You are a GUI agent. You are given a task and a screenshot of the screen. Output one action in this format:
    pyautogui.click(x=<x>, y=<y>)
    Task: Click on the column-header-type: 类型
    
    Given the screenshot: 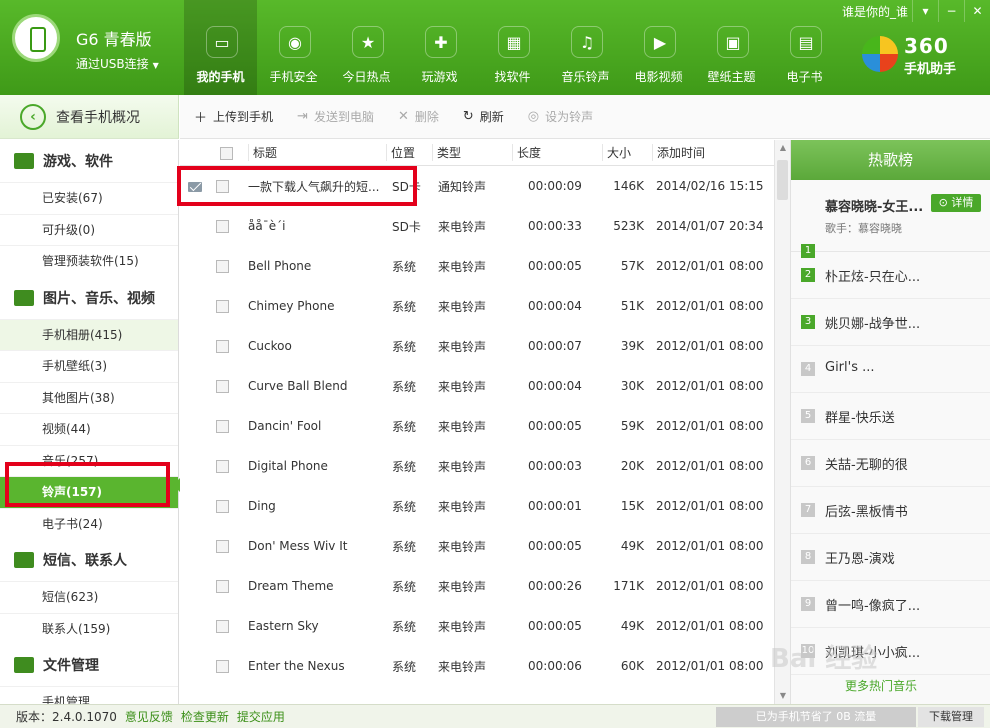 What is the action you would take?
    pyautogui.click(x=472, y=152)
    